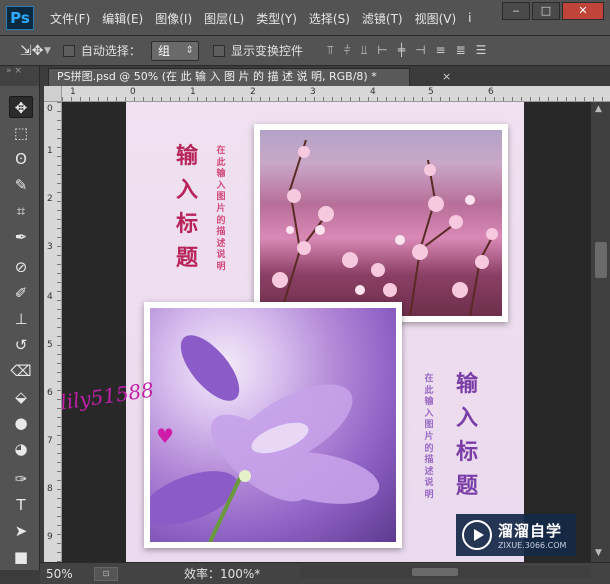  What do you see at coordinates (598, 109) in the screenshot?
I see `scroll-up-icon: ▲` at bounding box center [598, 109].